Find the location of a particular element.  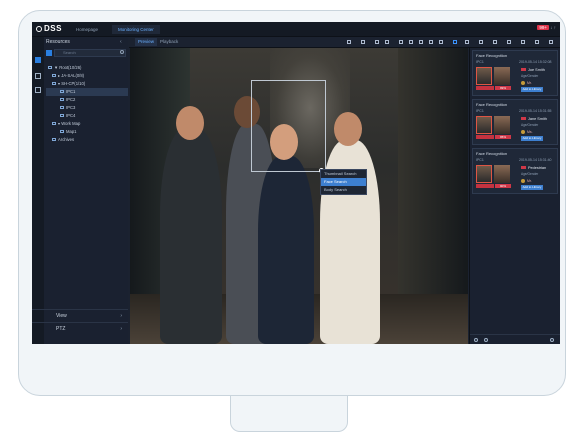

toolbar: Preview Playback is located at coordinates (344, 42).